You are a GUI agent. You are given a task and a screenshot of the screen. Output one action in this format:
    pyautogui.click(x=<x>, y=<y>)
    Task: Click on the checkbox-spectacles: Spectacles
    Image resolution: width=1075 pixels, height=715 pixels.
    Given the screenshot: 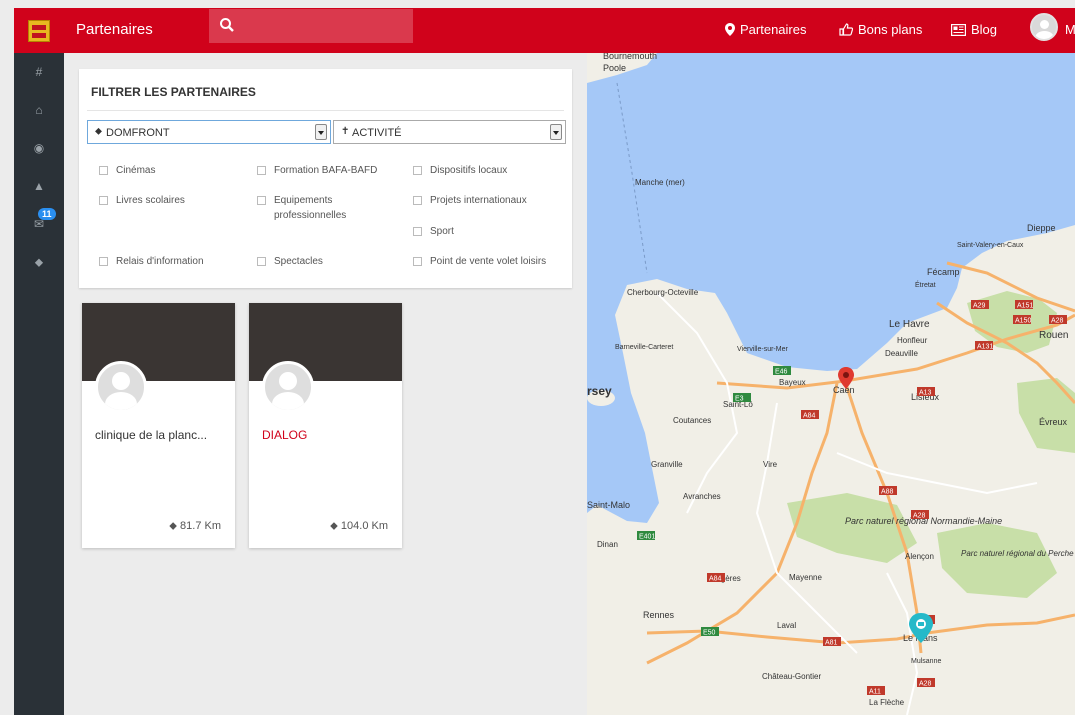 What is the action you would take?
    pyautogui.click(x=290, y=261)
    